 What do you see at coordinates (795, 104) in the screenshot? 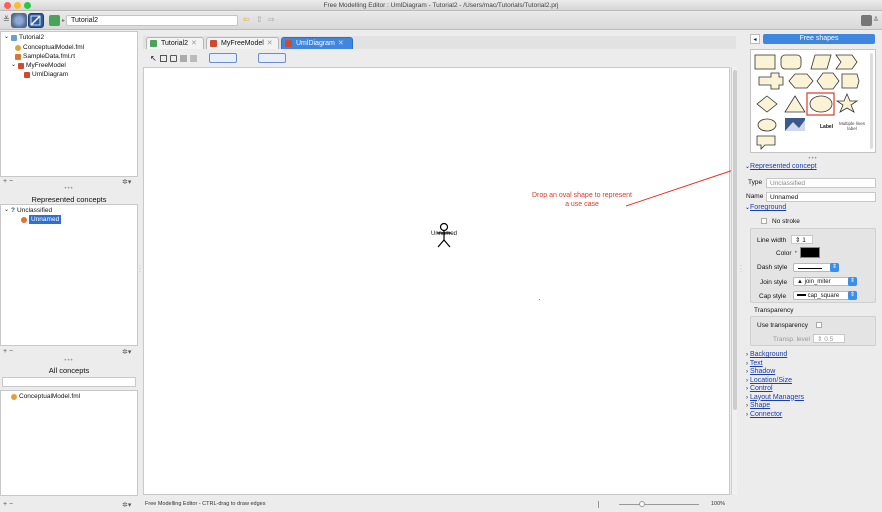
I see `triangle-shape` at bounding box center [795, 104].